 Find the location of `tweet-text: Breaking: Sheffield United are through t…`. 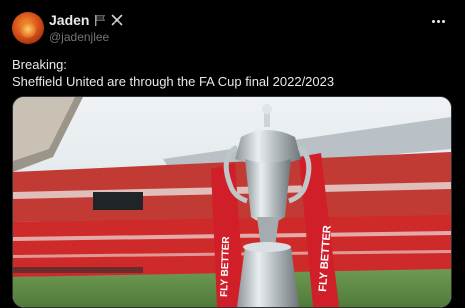

tweet-text: Breaking: Sheffield United are through t… is located at coordinates (173, 73).